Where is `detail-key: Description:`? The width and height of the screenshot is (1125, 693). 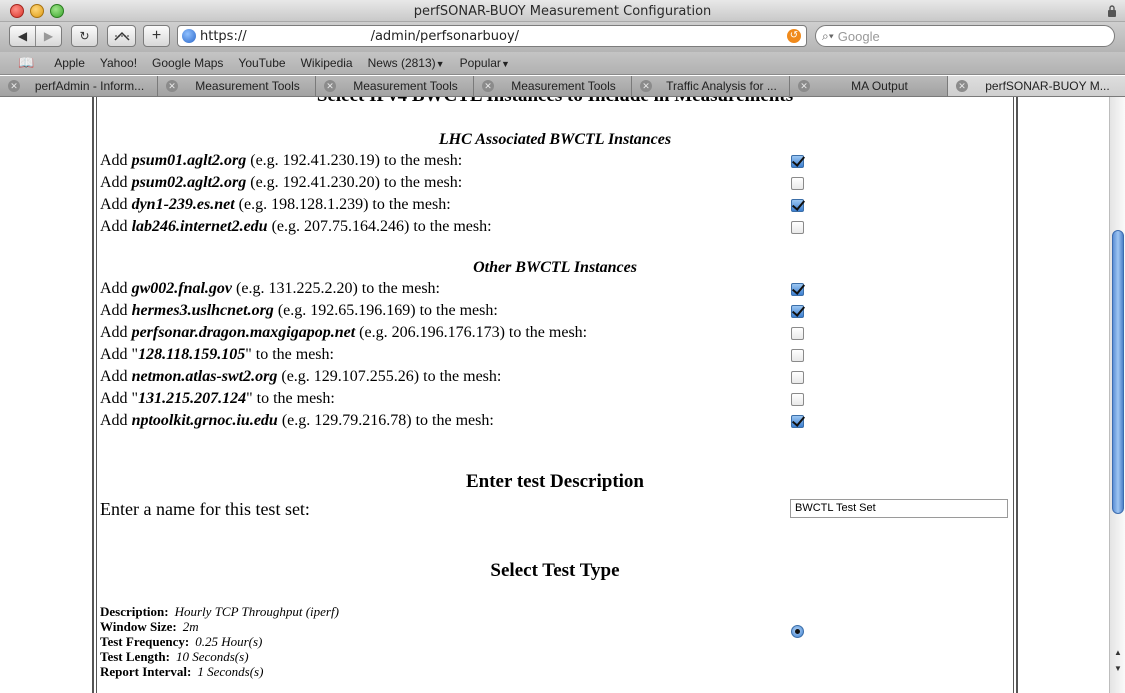 detail-key: Description: is located at coordinates (134, 611).